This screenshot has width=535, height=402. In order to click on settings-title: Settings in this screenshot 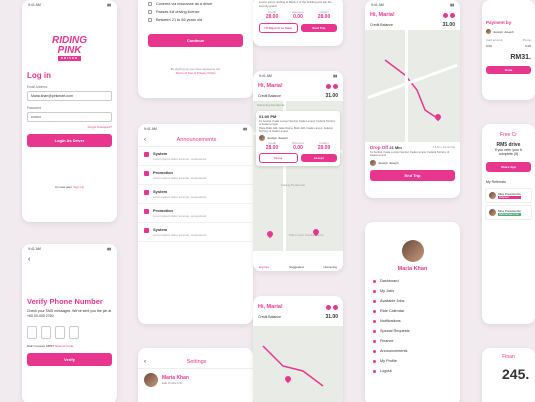, I will do `click(196, 362)`.